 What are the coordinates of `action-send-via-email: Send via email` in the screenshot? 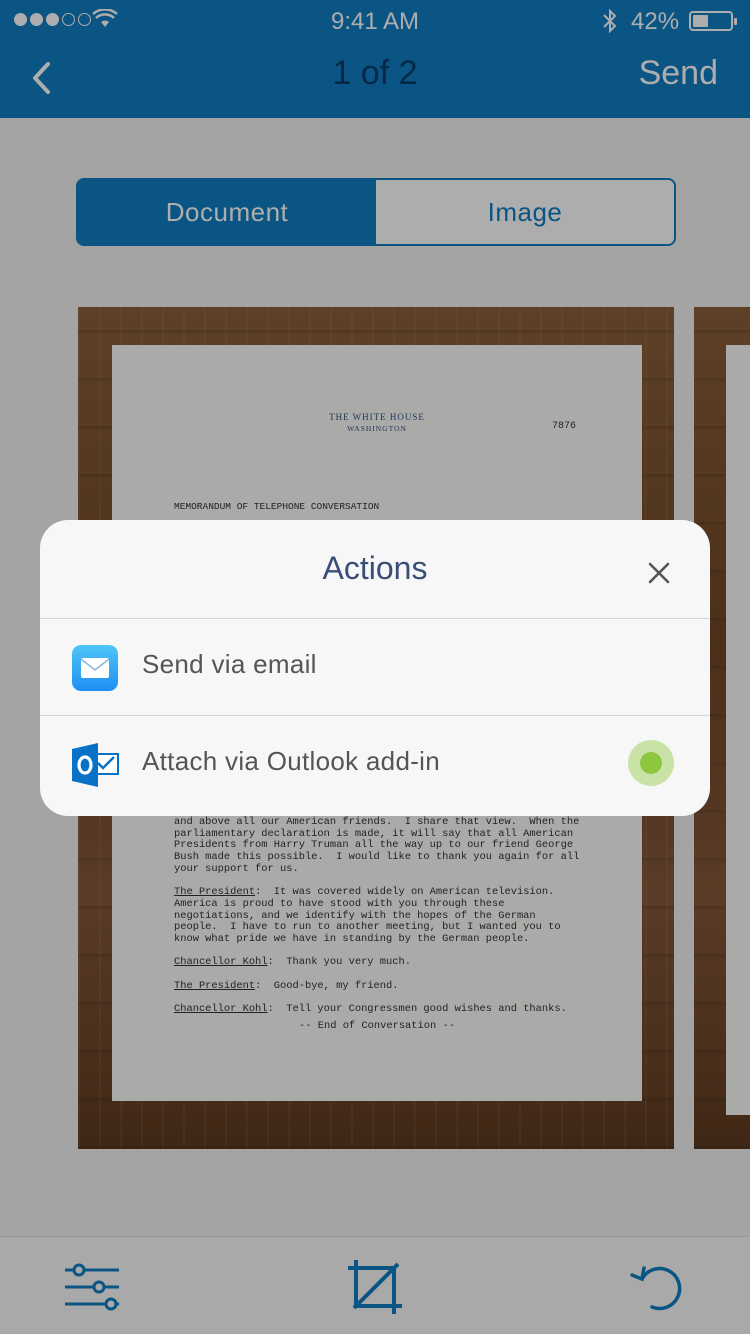 It's located at (375, 667).